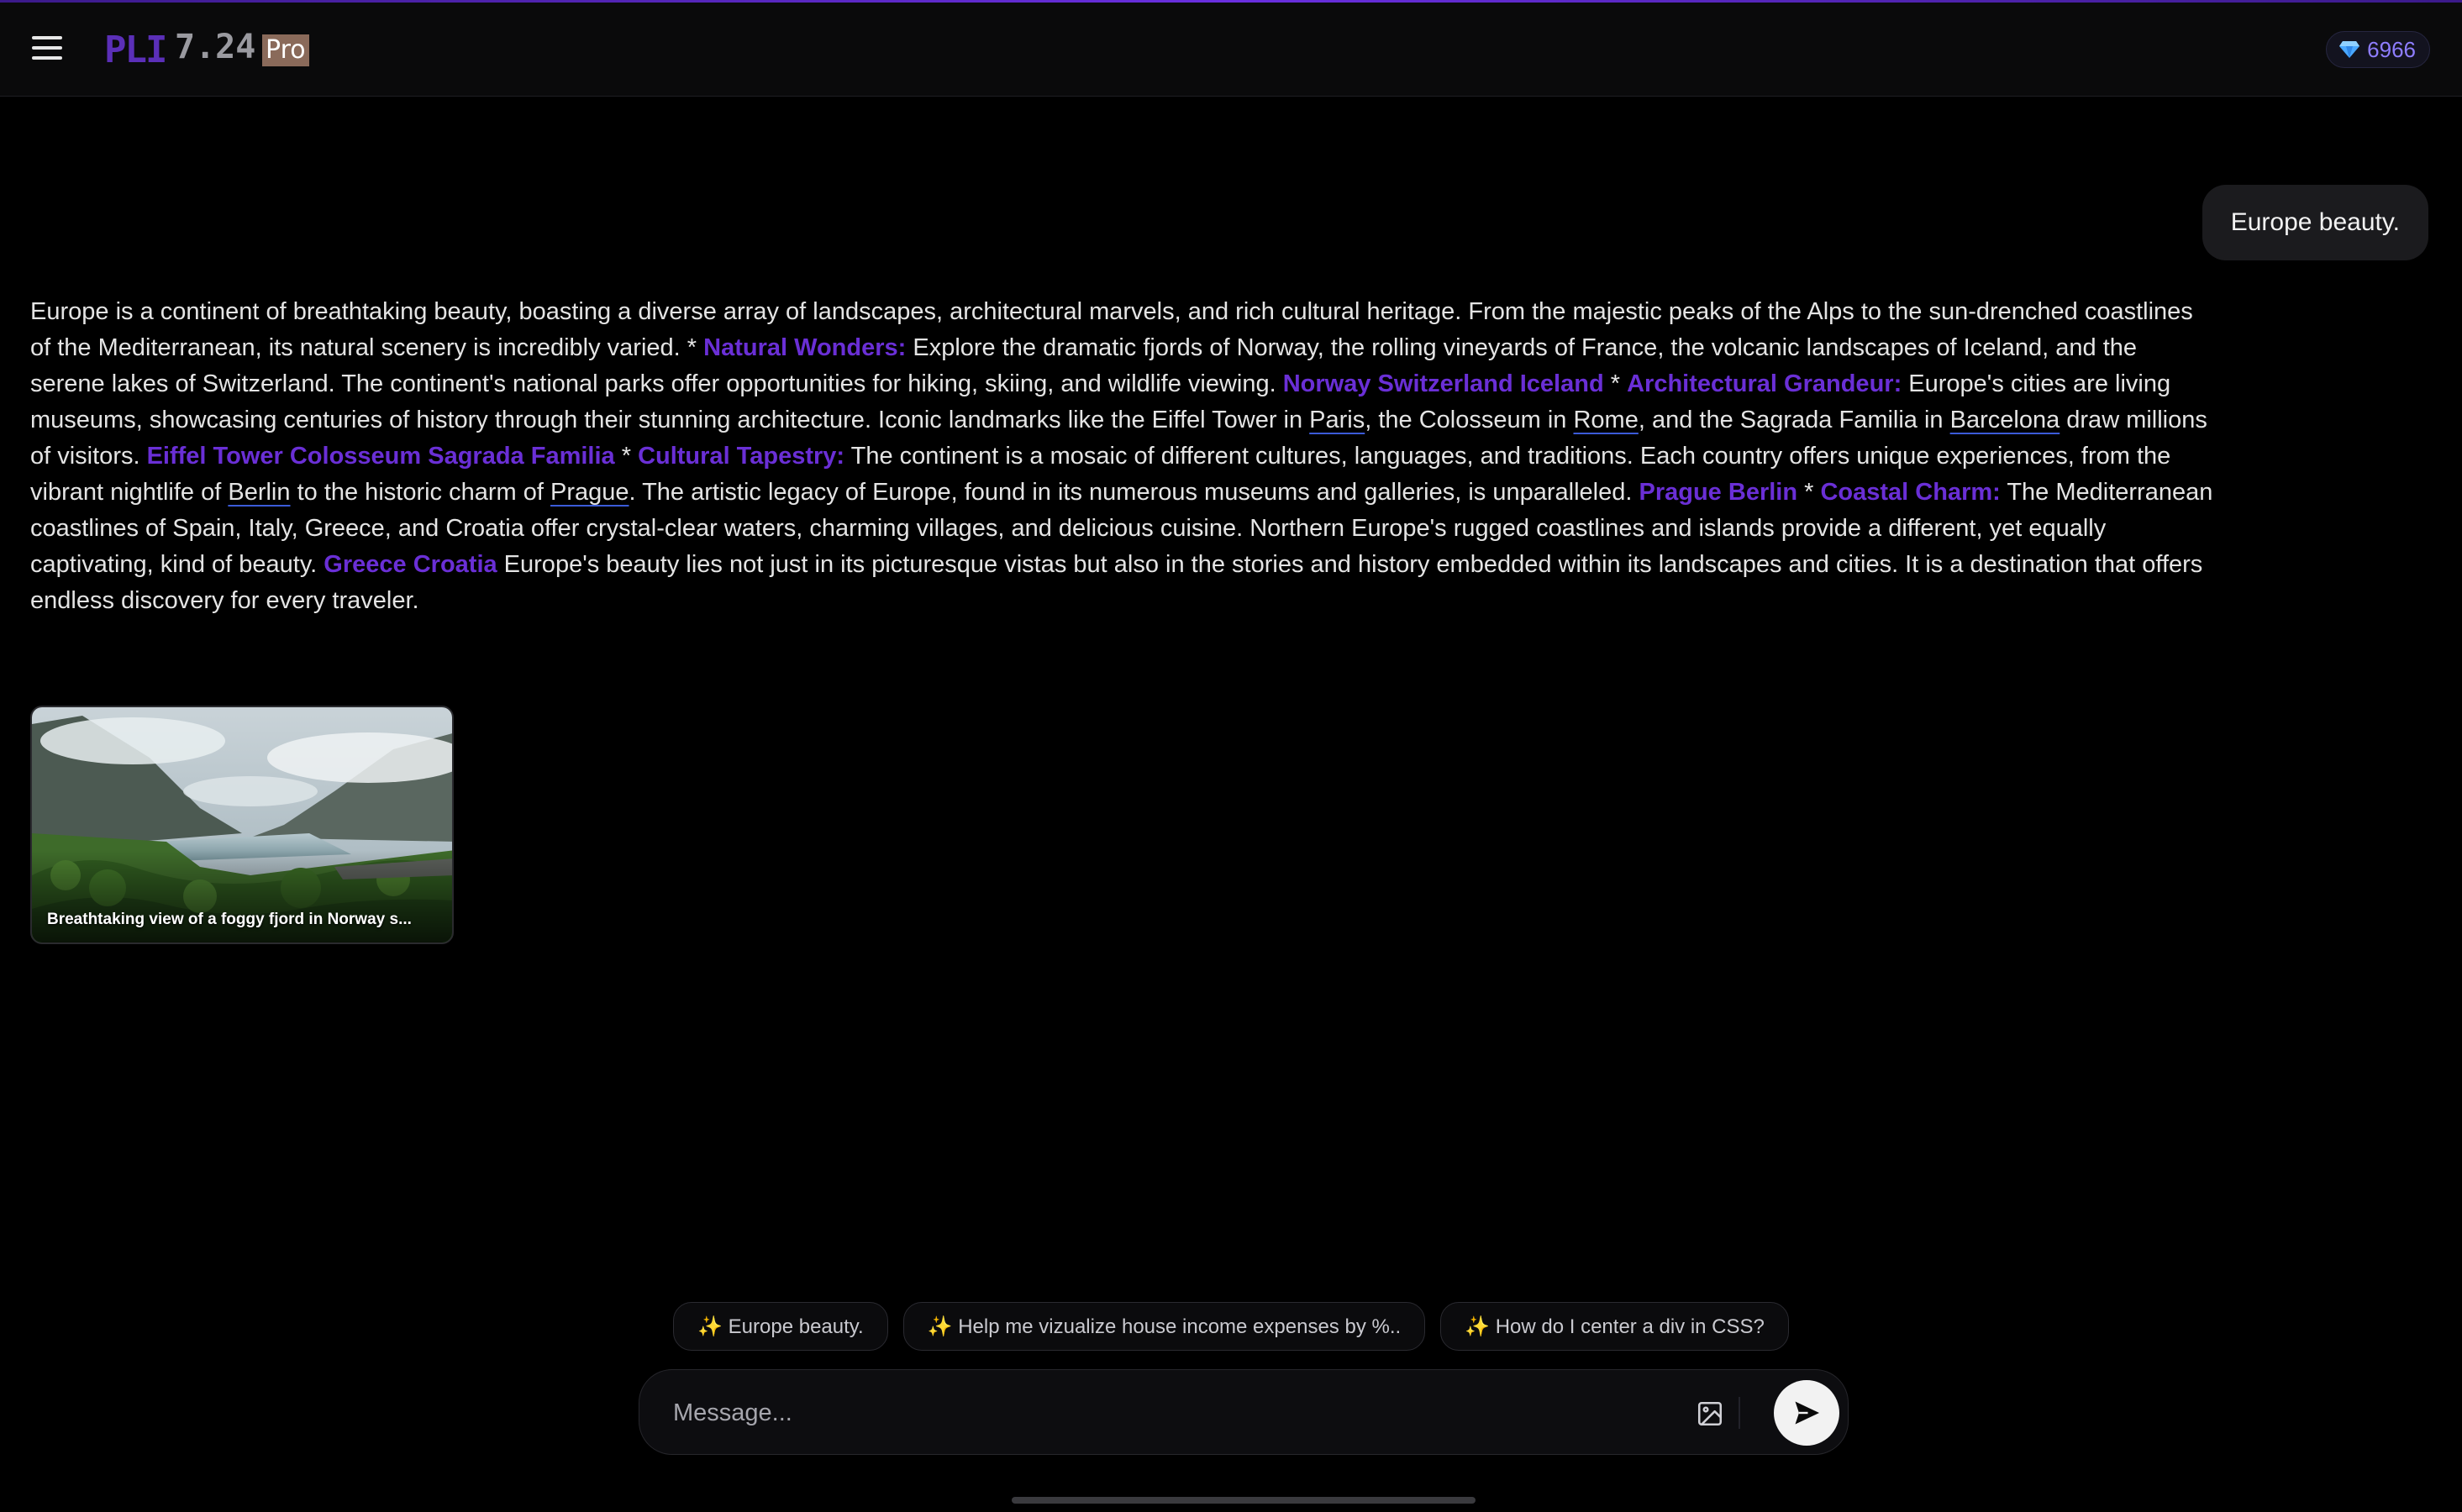 The image size is (2462, 1512). Describe the element at coordinates (2349, 49) in the screenshot. I see `gem-icon` at that location.